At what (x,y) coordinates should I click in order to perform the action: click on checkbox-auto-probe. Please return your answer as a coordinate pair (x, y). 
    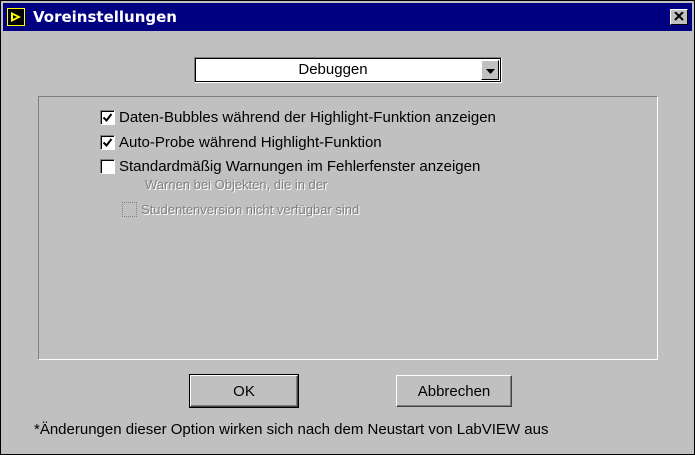
    Looking at the image, I should click on (107, 142).